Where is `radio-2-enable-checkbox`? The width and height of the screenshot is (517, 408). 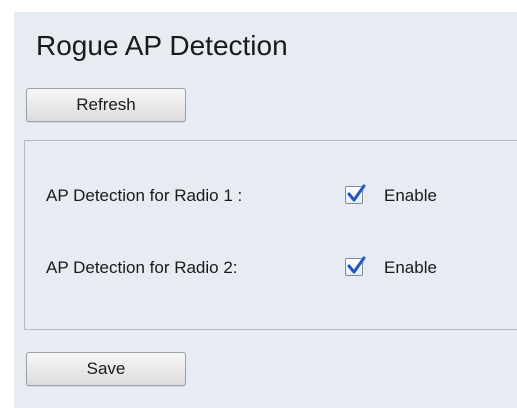 radio-2-enable-checkbox is located at coordinates (355, 266).